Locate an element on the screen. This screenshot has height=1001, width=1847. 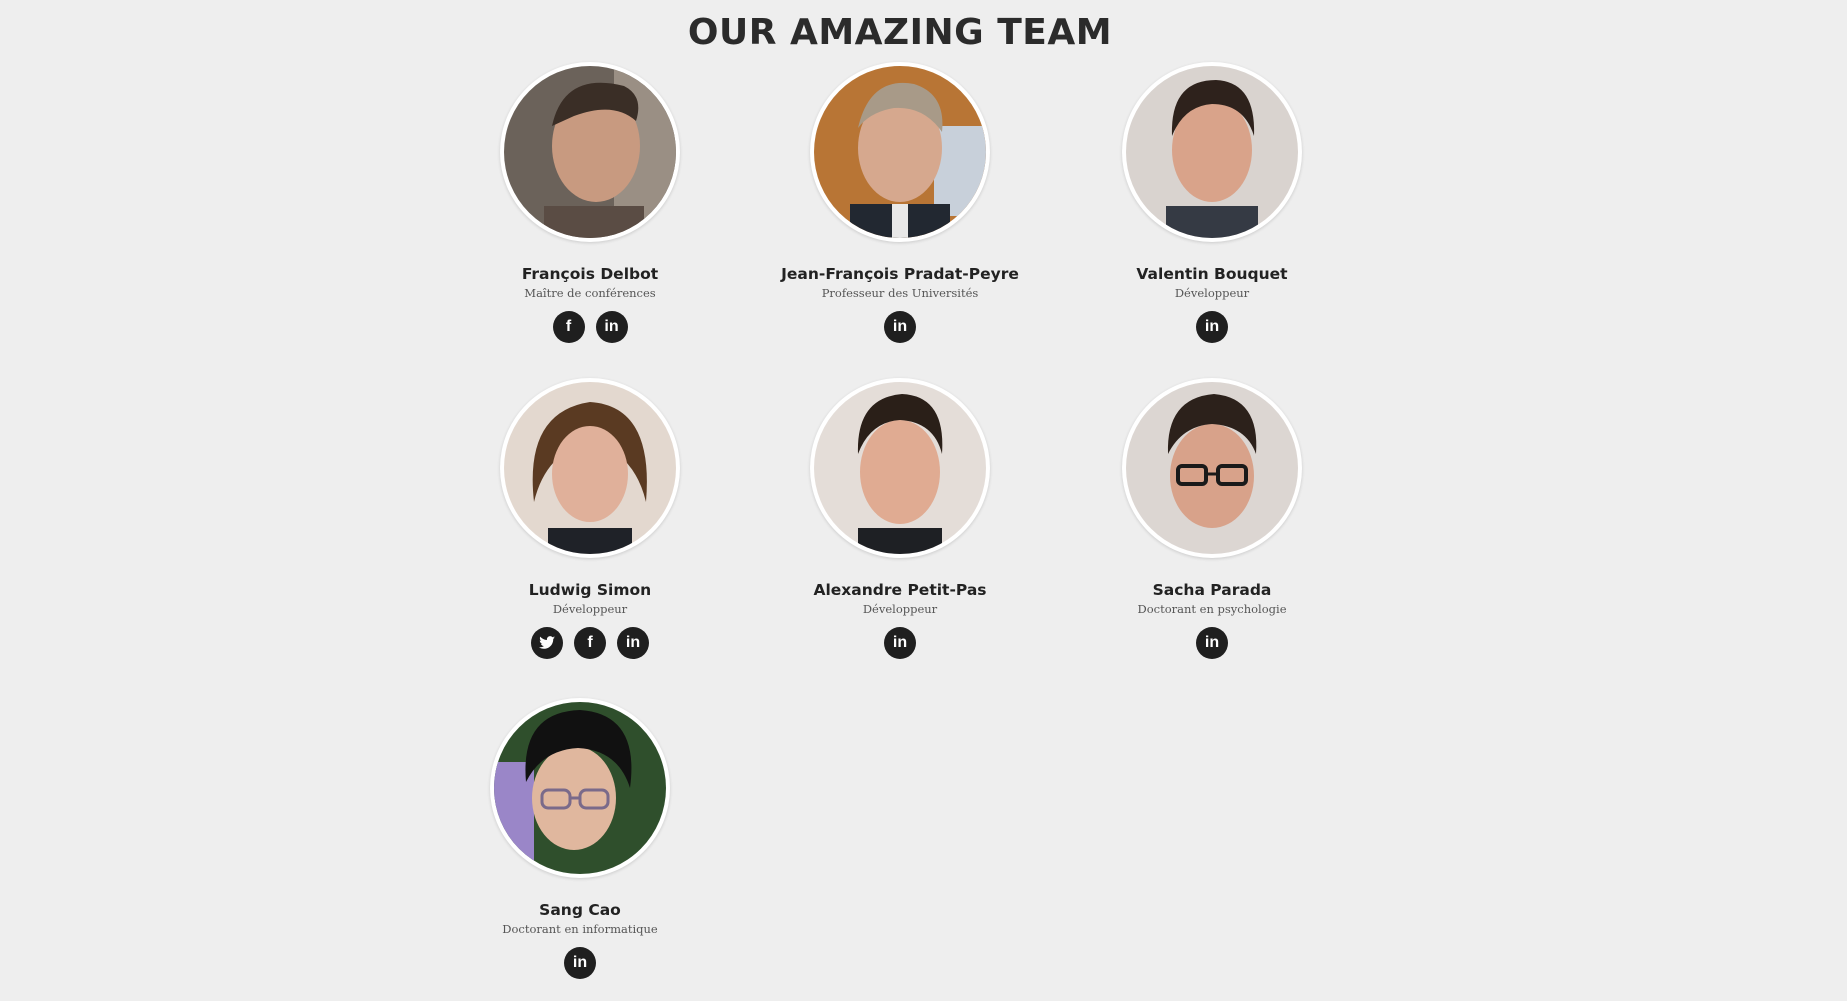
member-name: François Delbot is located at coordinates (590, 274).